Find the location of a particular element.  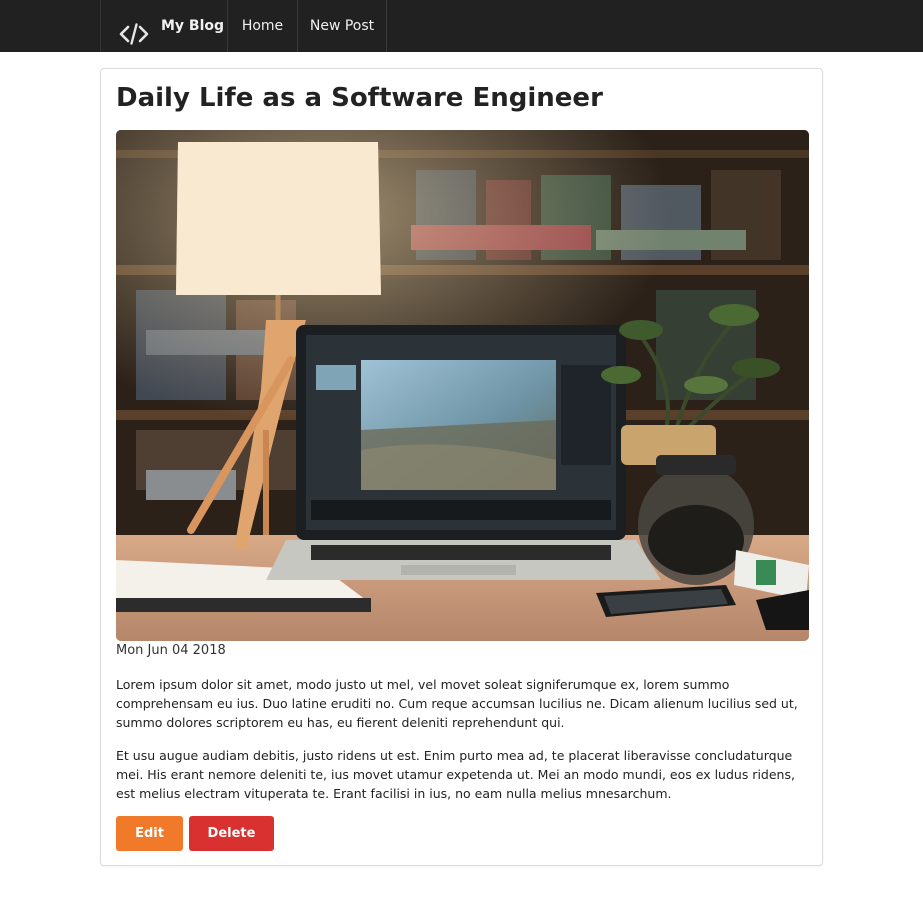

post-date: Mon Jun 04 2018 is located at coordinates (171, 650).